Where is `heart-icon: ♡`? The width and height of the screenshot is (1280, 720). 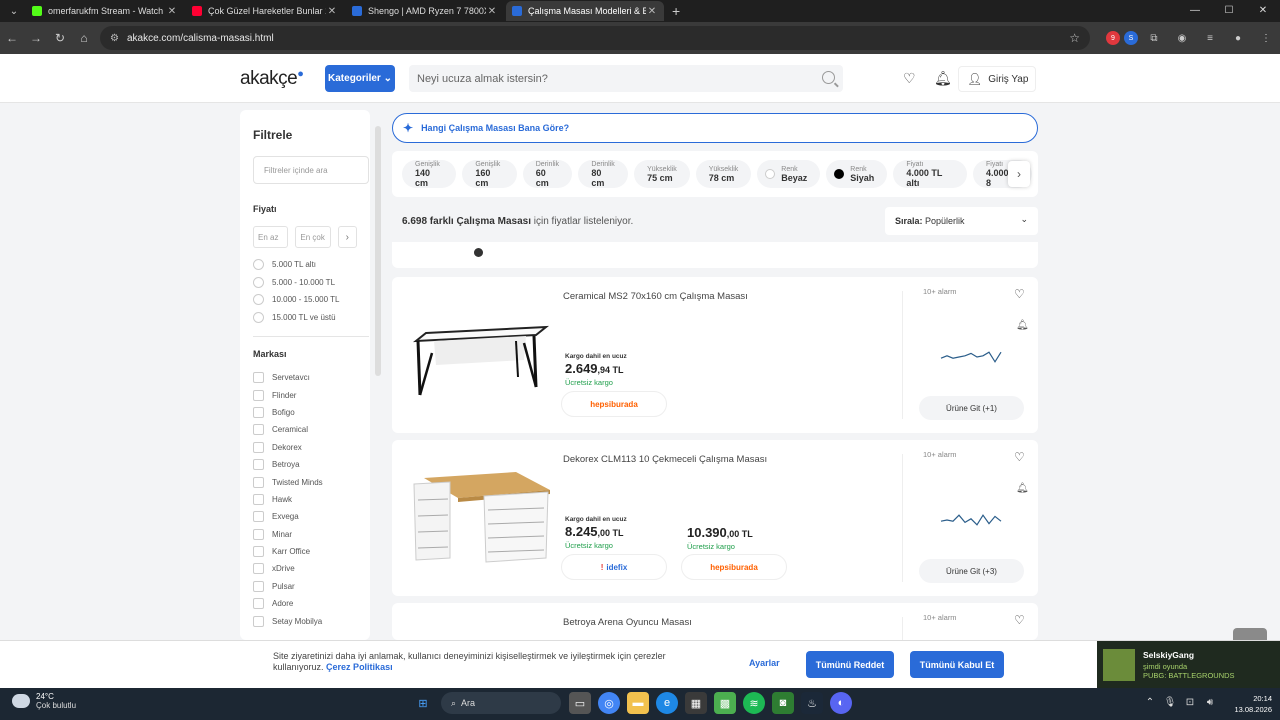
heart-icon: ♡ is located at coordinates (909, 78).